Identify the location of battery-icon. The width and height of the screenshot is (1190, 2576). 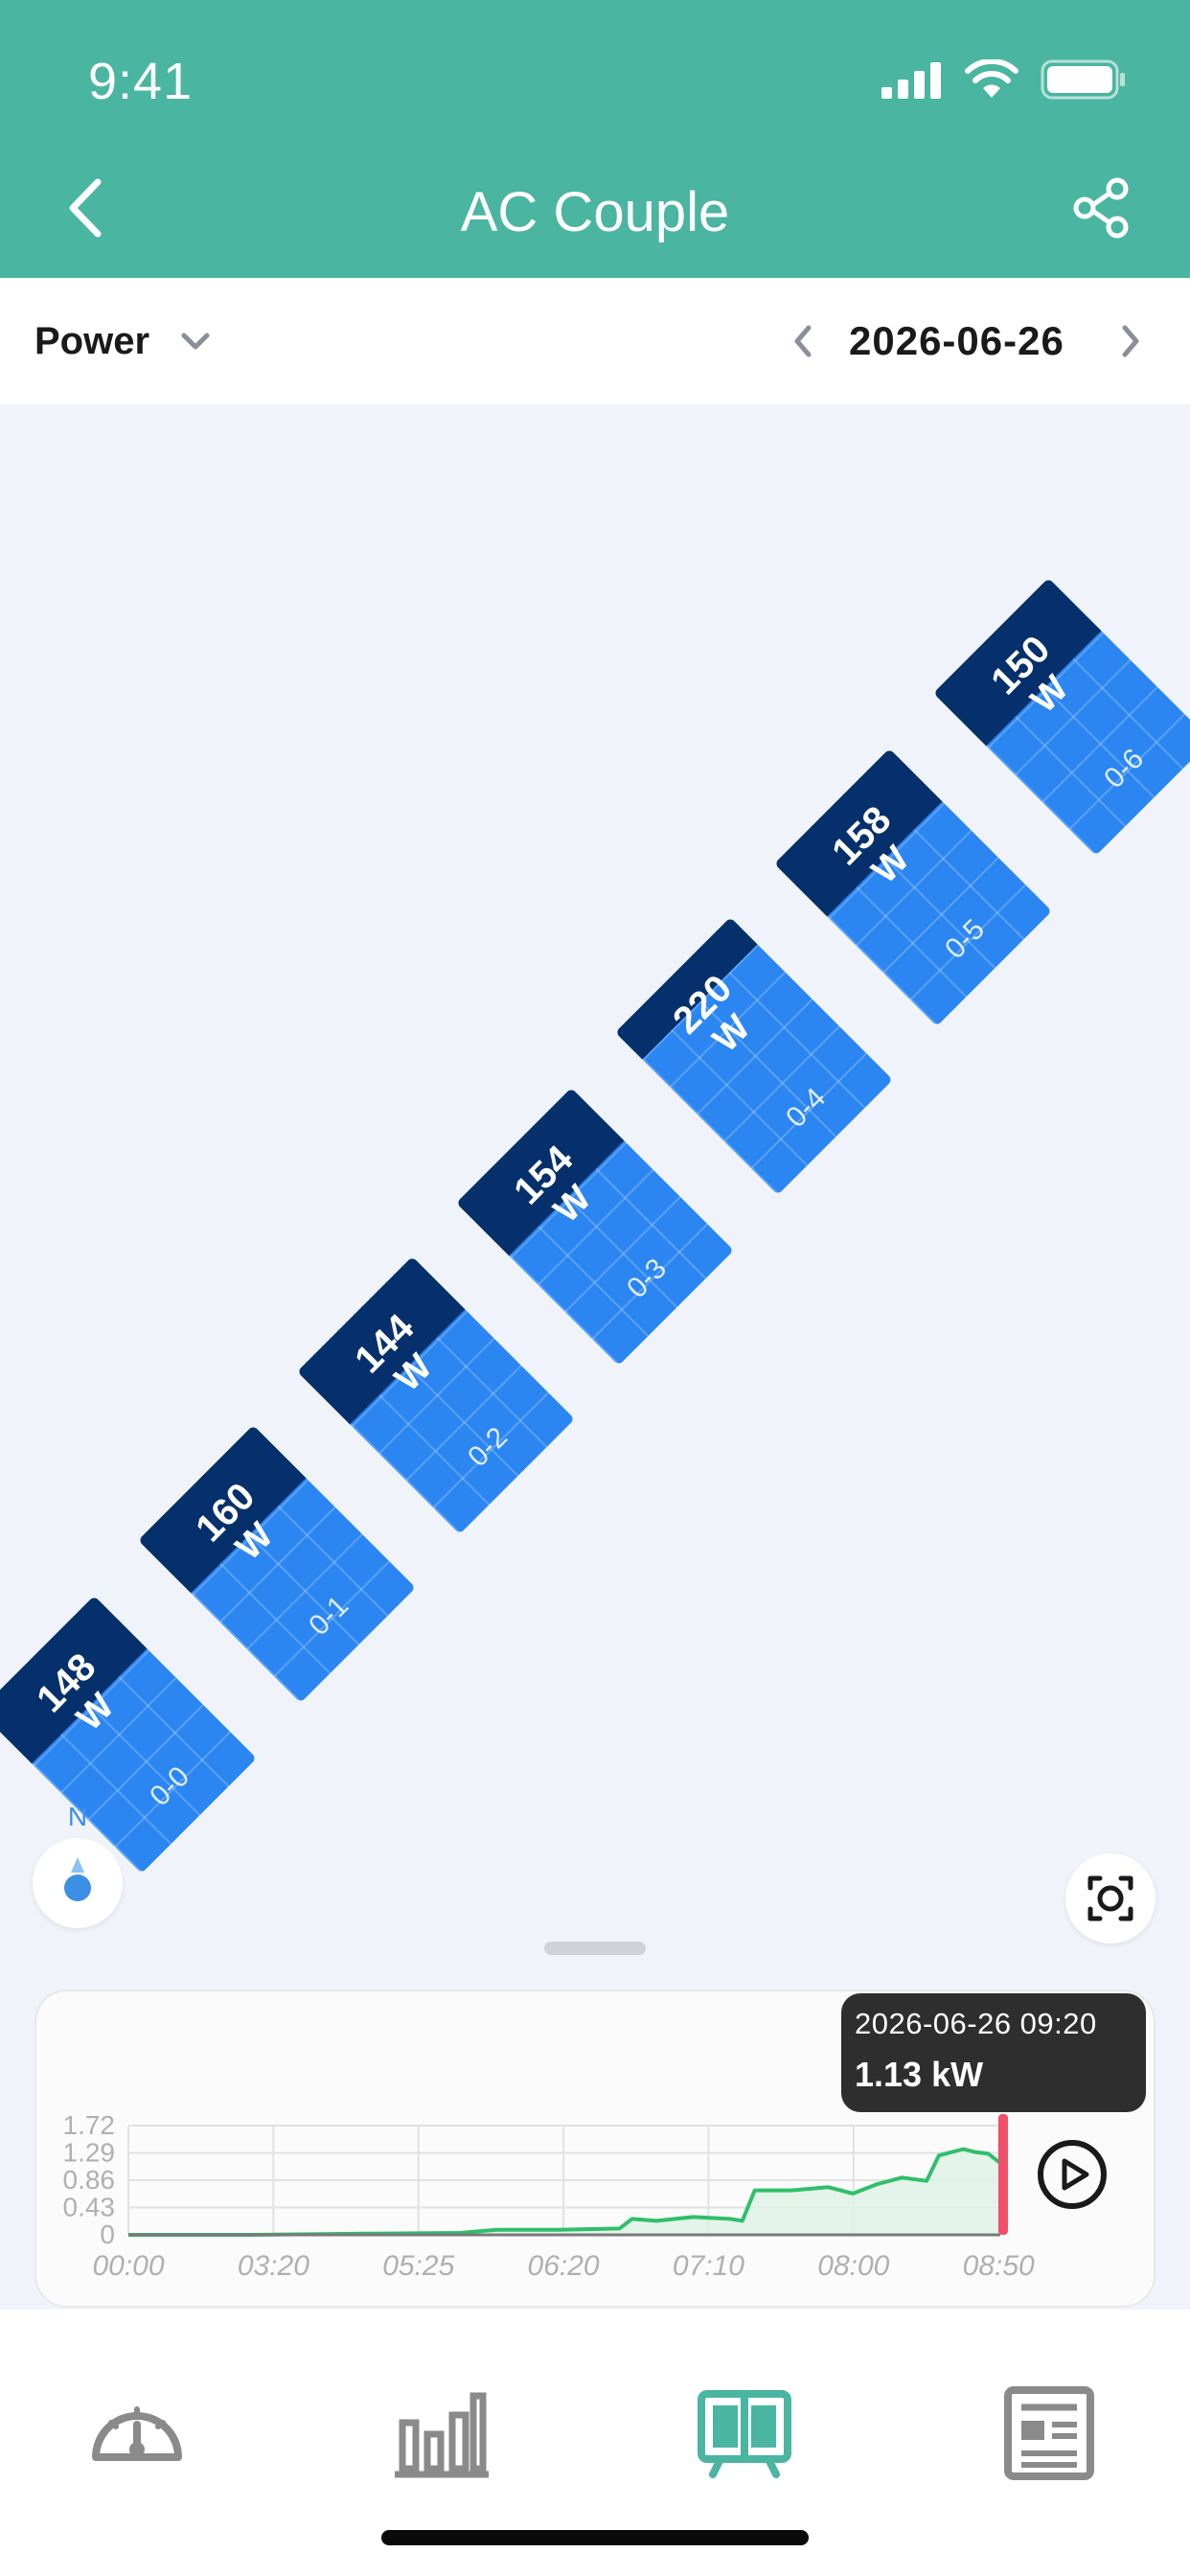
(1083, 79).